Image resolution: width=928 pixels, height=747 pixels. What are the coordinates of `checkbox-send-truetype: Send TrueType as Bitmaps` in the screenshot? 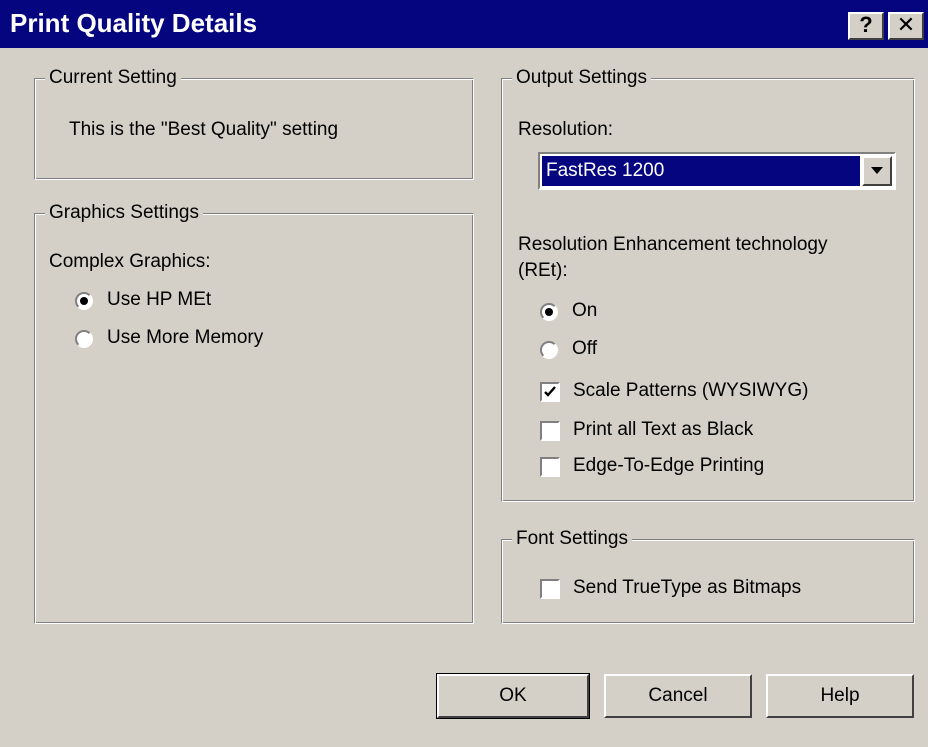 It's located at (710, 589).